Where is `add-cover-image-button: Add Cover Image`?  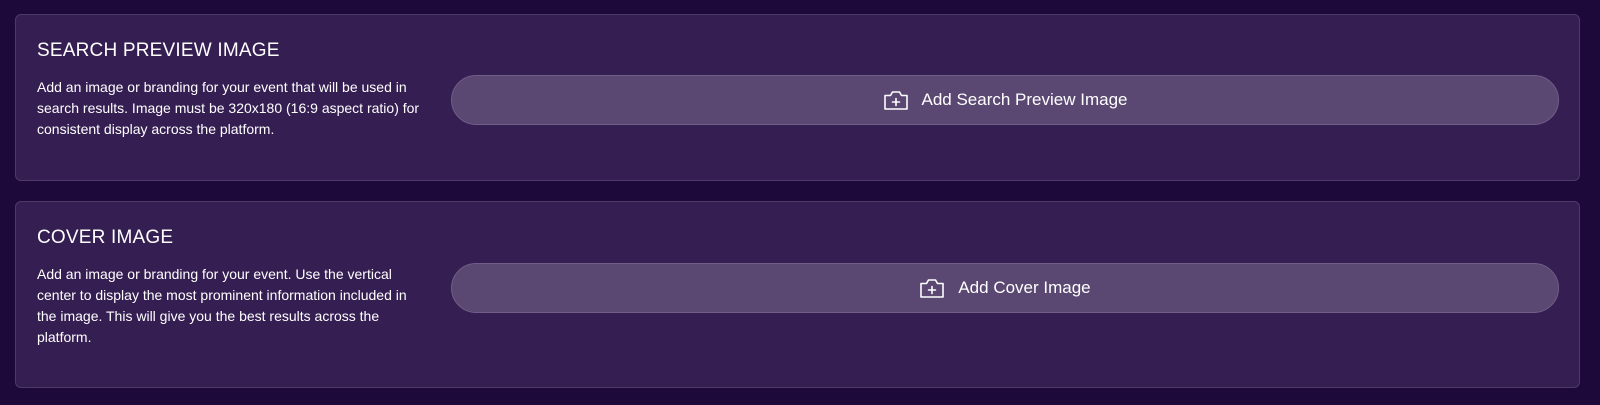
add-cover-image-button: Add Cover Image is located at coordinates (1005, 288).